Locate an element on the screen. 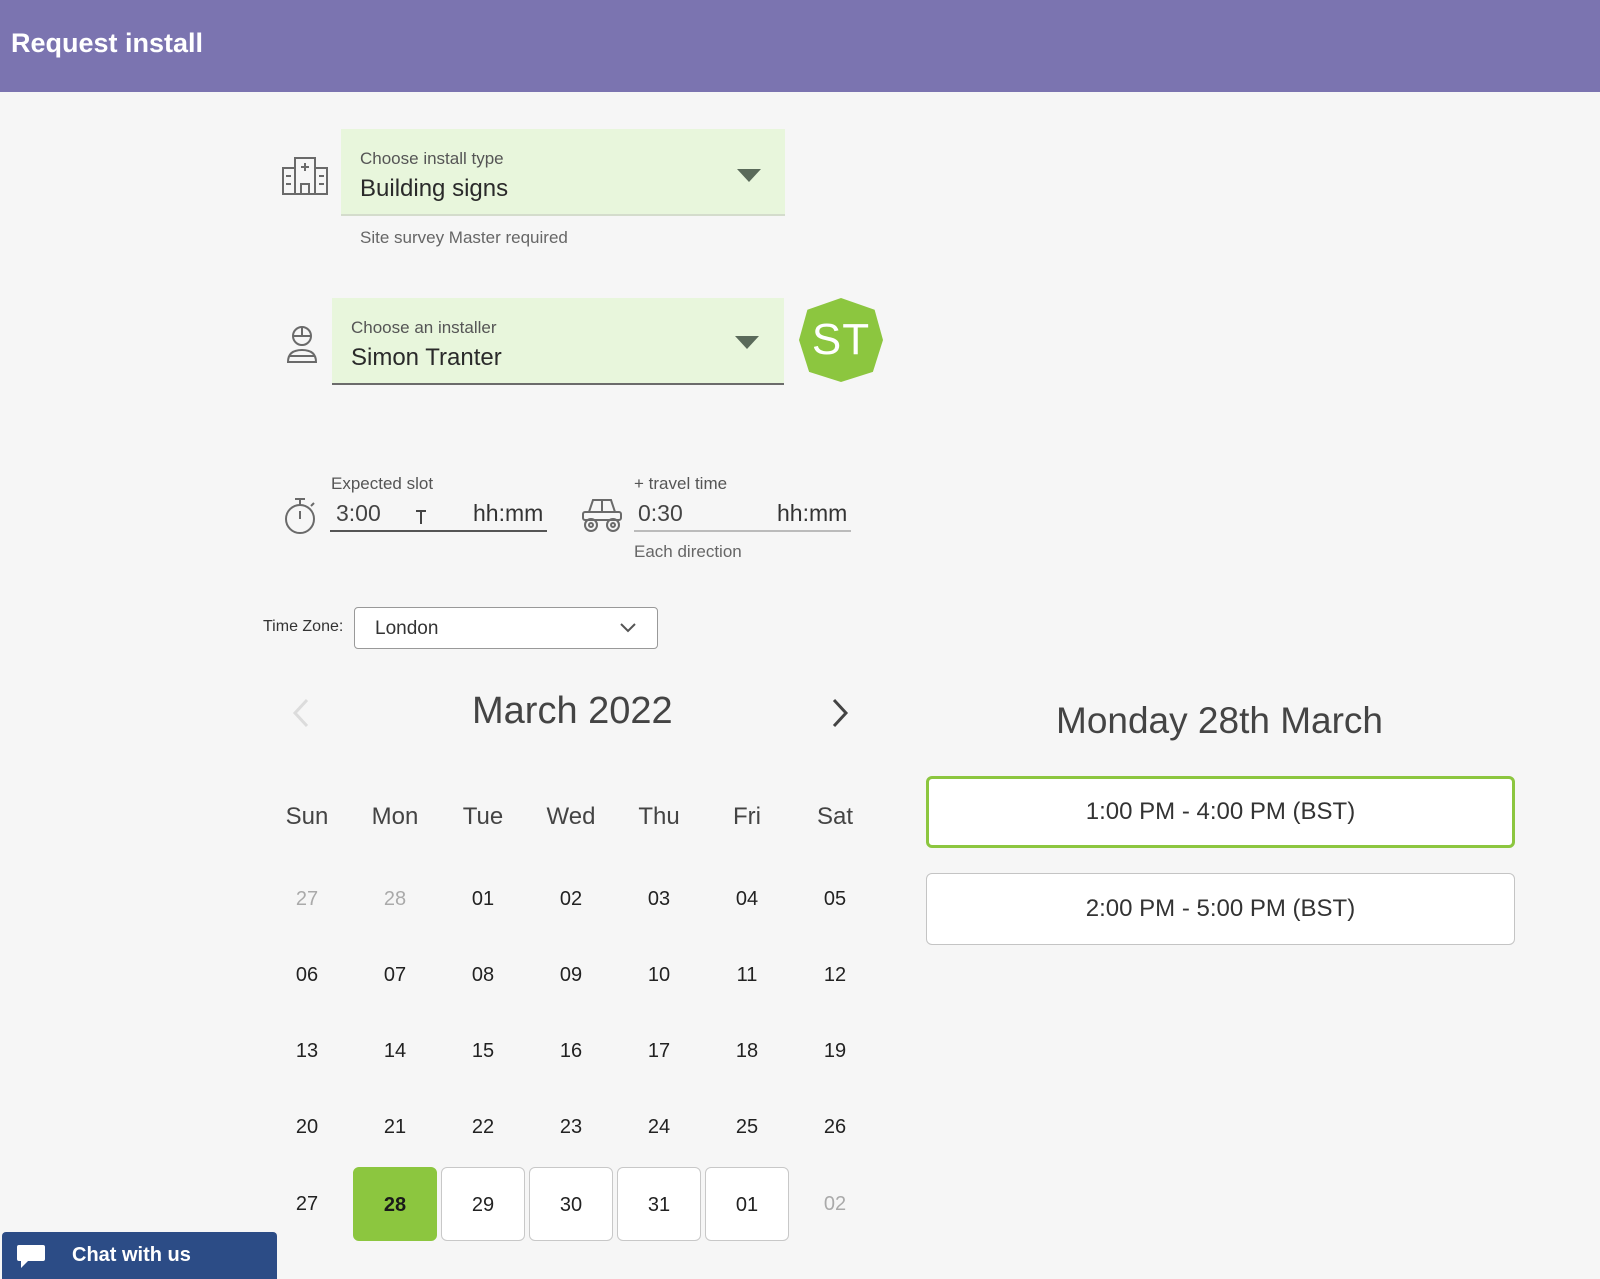 This screenshot has width=1600, height=1279. chat-bubble-icon is located at coordinates (31, 1258).